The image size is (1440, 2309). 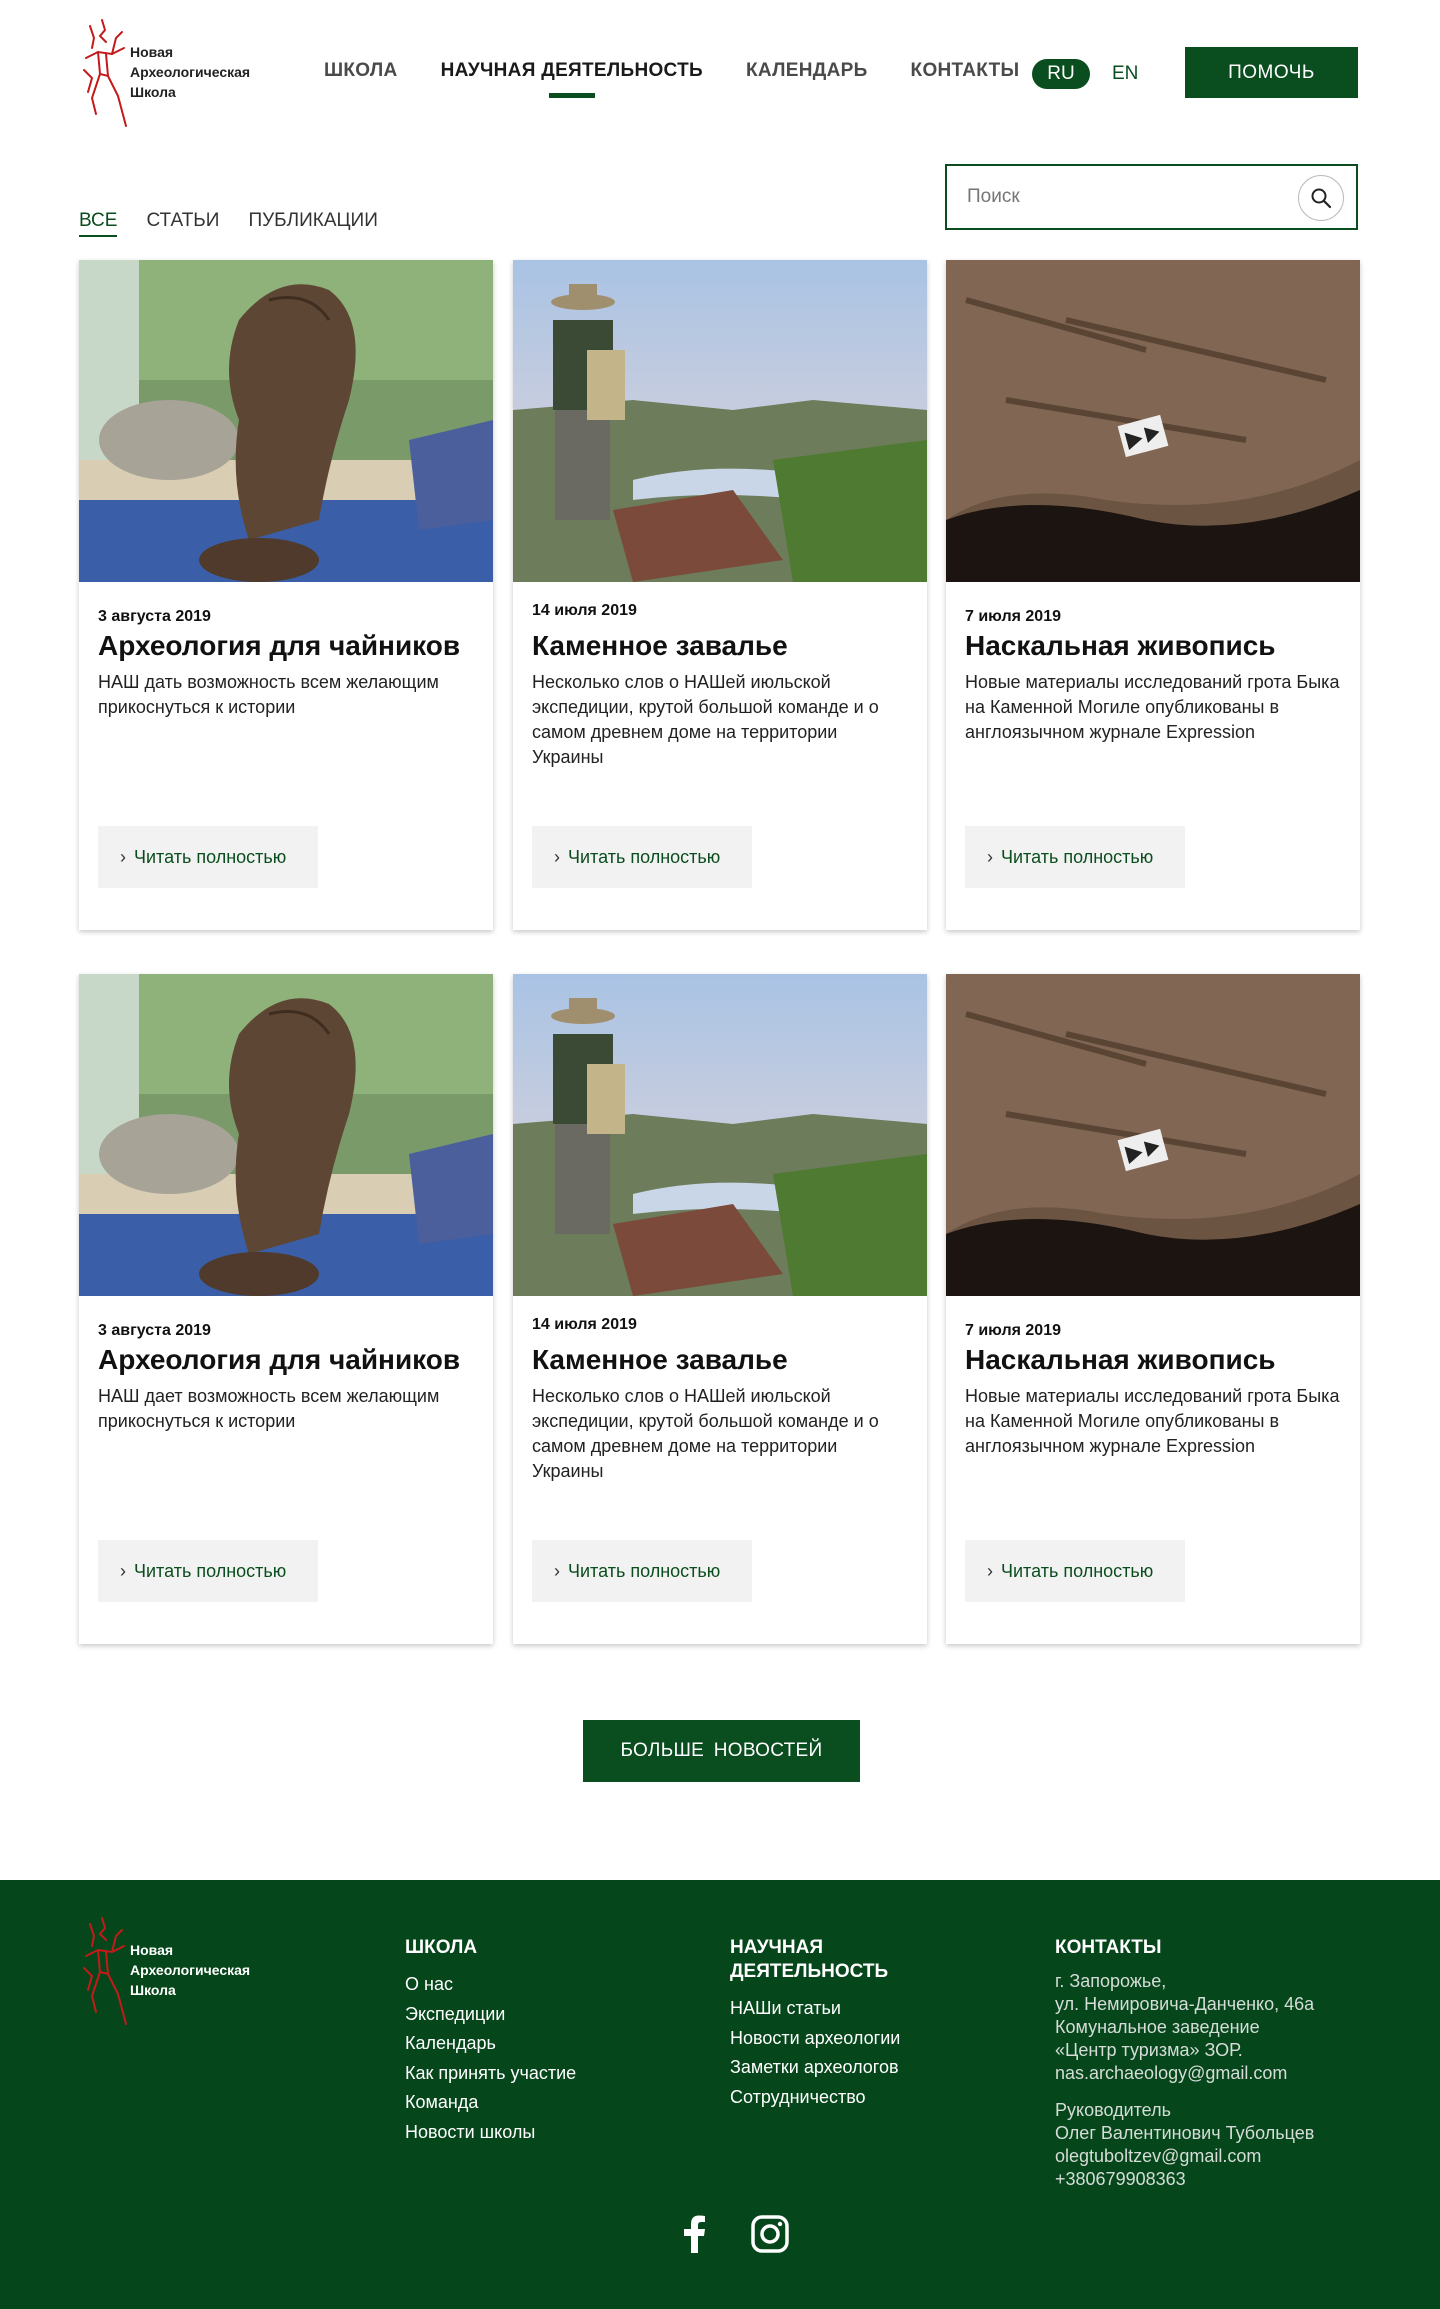 What do you see at coordinates (1321, 198) in the screenshot?
I see `search-icon` at bounding box center [1321, 198].